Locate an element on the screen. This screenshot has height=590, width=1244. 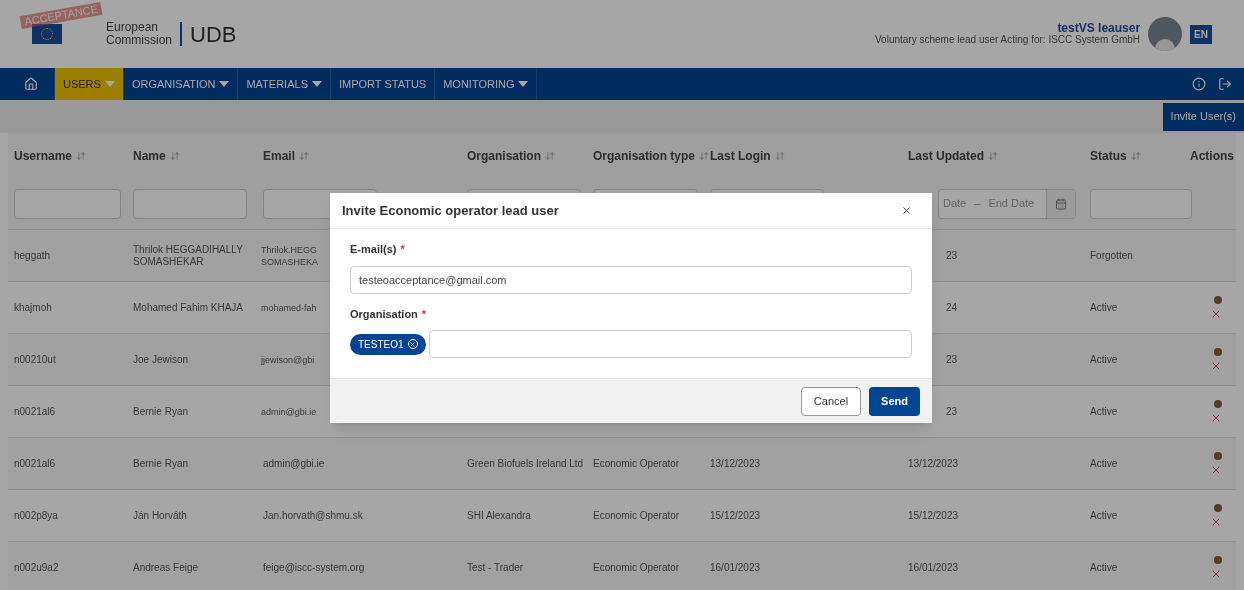
table-cell: Thrilok.HEGG SOMASHEKA is located at coordinates (289, 255).